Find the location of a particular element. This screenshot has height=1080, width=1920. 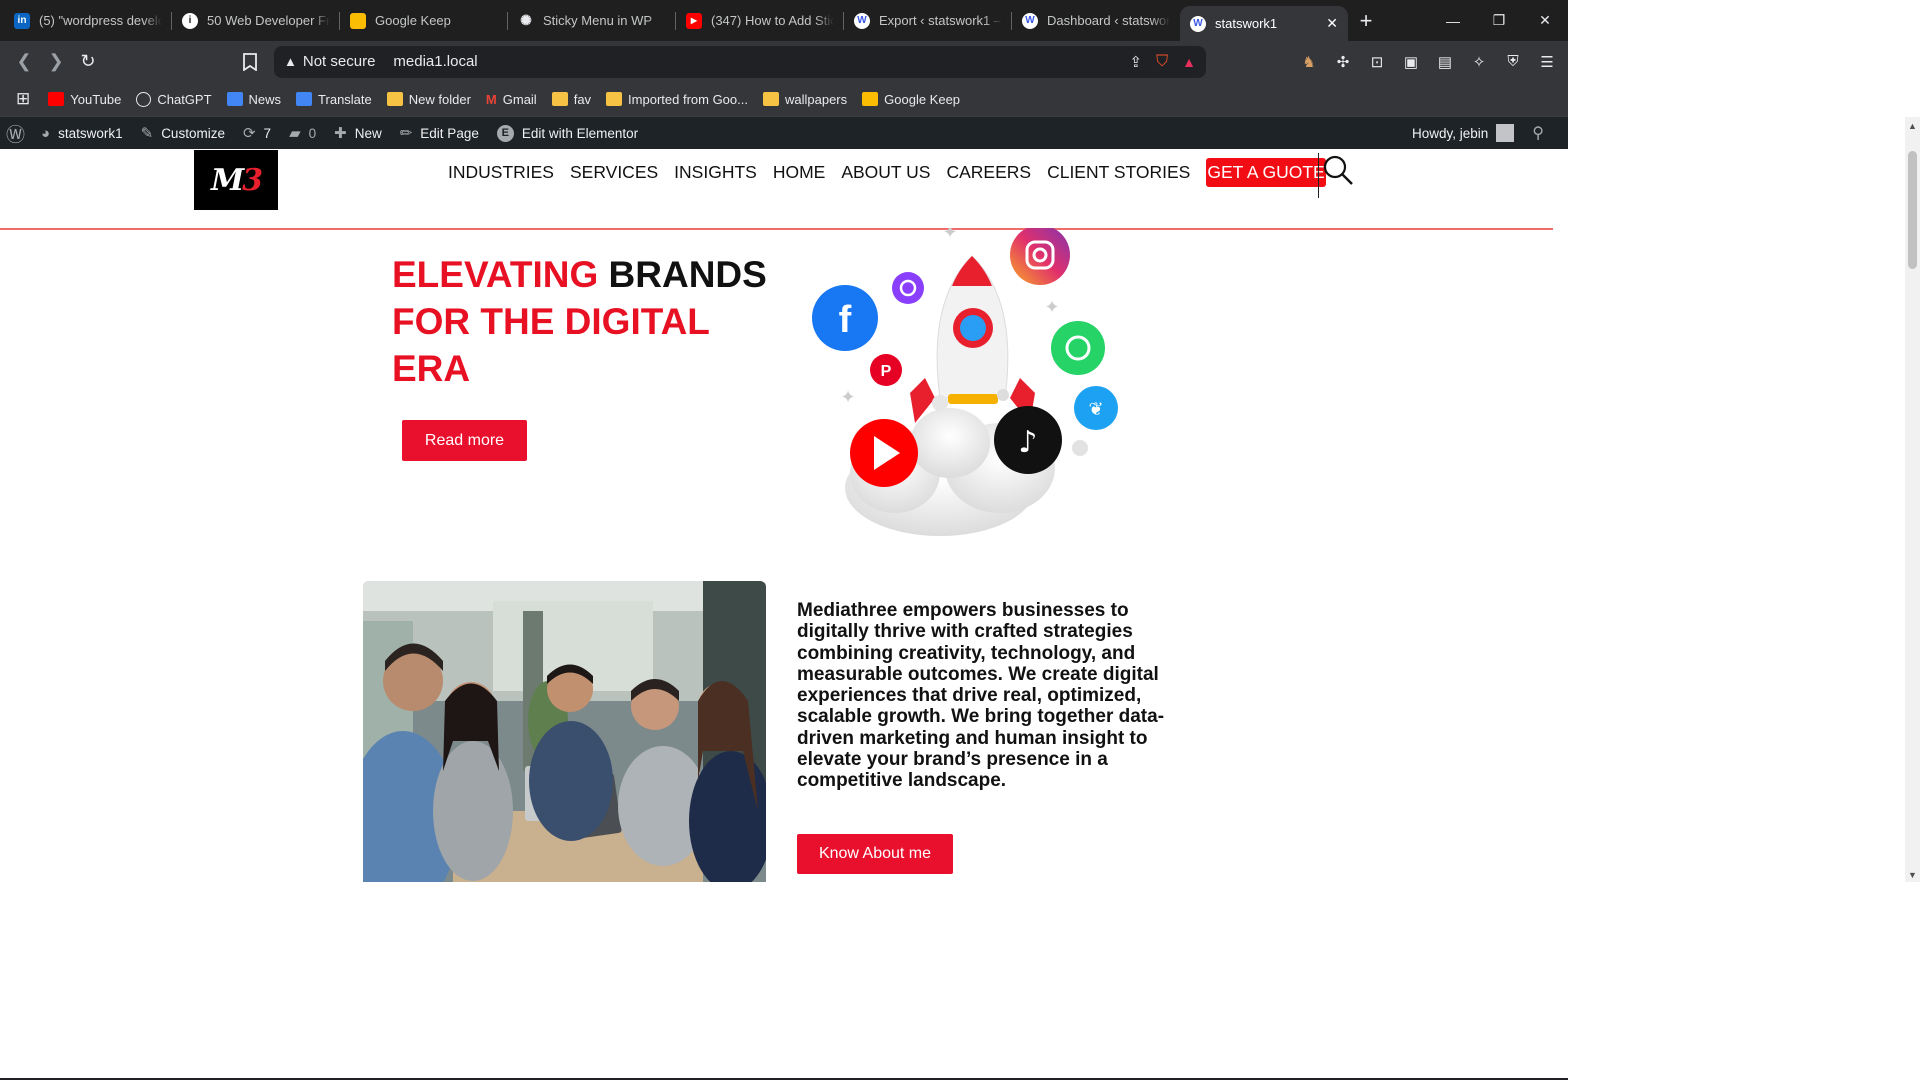

bookmark-chatgpt: ChatGPT is located at coordinates (174, 99).